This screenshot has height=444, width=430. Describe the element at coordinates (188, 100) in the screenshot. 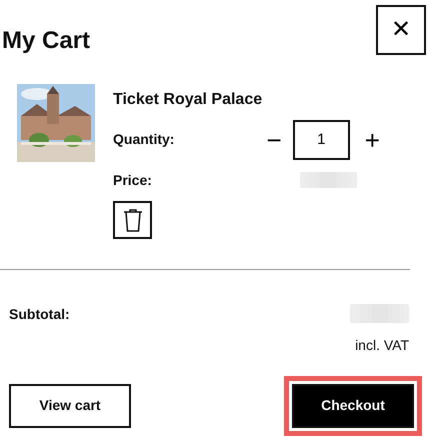

I see `product-name: Ticket Royal Palace` at that location.